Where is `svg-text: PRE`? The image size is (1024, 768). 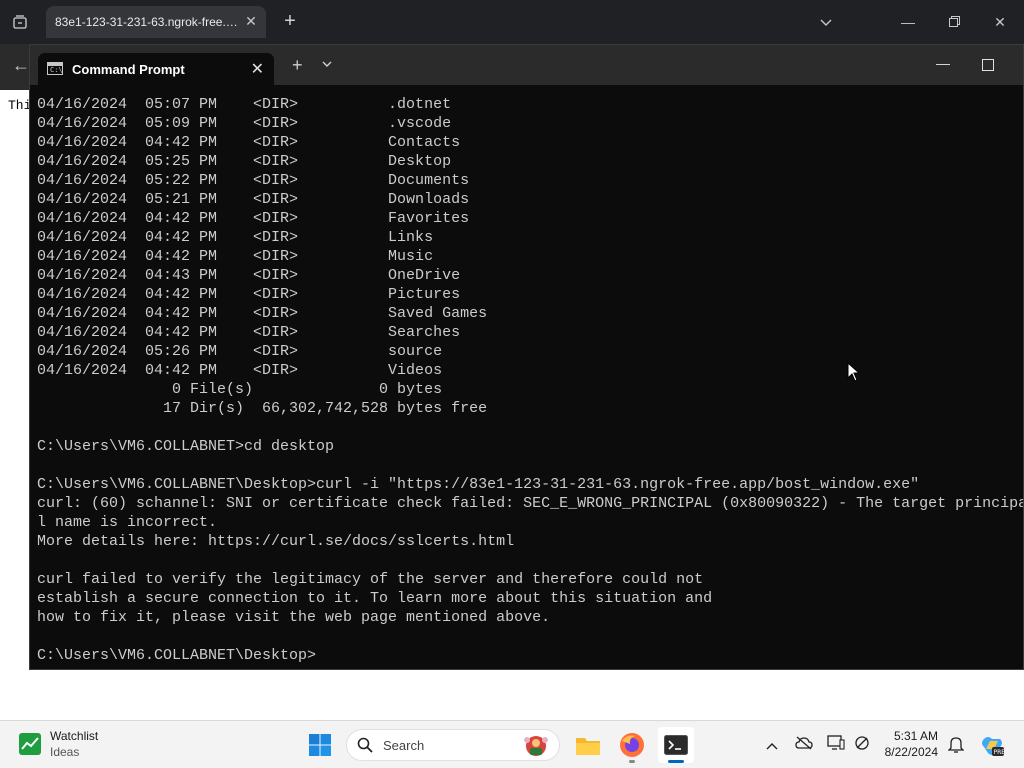
svg-text: PRE is located at coordinates (999, 752).